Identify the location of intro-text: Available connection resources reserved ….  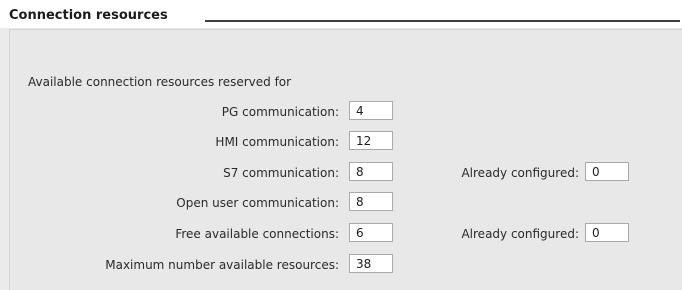
(160, 82).